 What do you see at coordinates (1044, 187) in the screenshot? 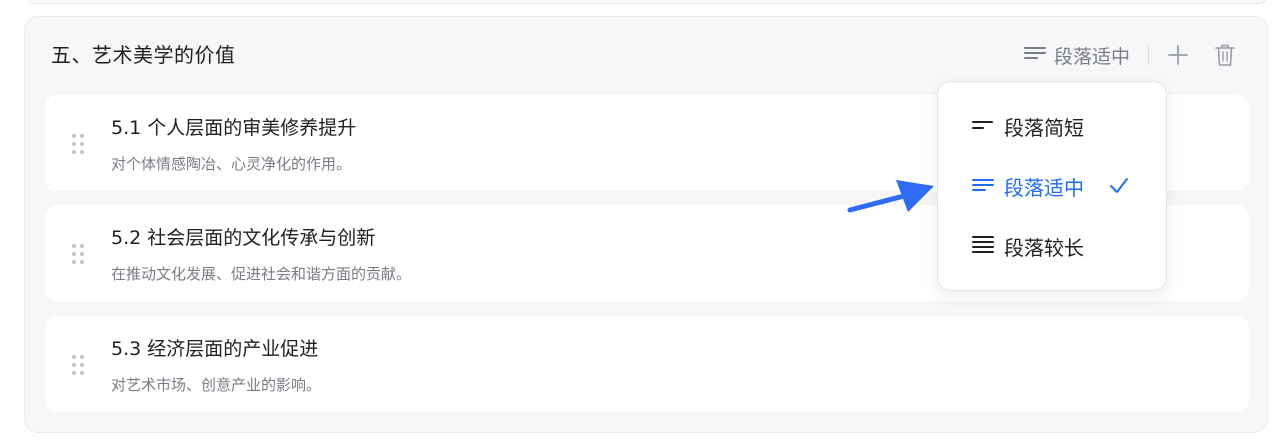
I see `option-label: 段落适中` at bounding box center [1044, 187].